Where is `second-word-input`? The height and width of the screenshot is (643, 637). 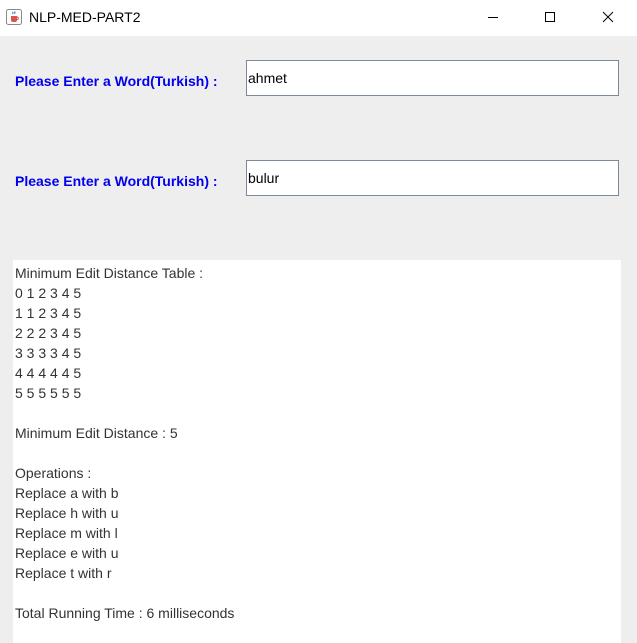
second-word-input is located at coordinates (432, 178).